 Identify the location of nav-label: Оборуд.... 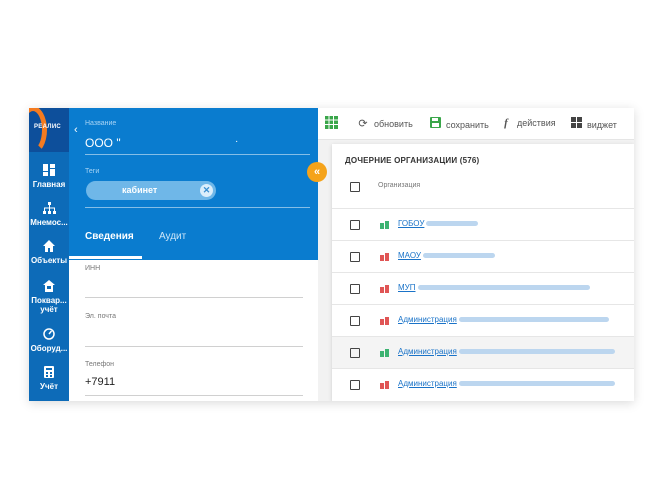
(49, 348).